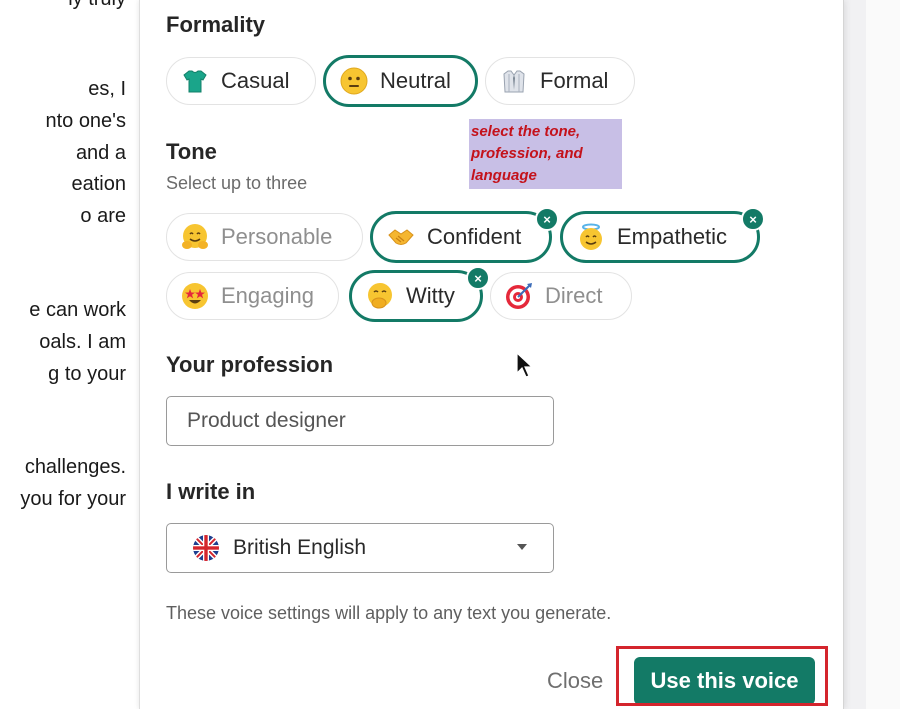 The width and height of the screenshot is (900, 709). Describe the element at coordinates (354, 81) in the screenshot. I see `neutral-face-icon` at that location.